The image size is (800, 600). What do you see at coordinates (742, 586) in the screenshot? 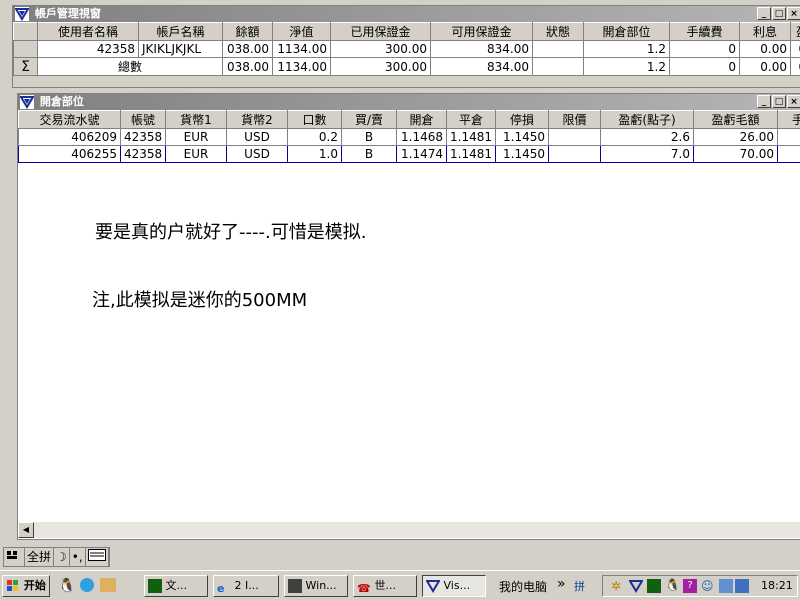
I see `tray-monitor2-icon` at bounding box center [742, 586].